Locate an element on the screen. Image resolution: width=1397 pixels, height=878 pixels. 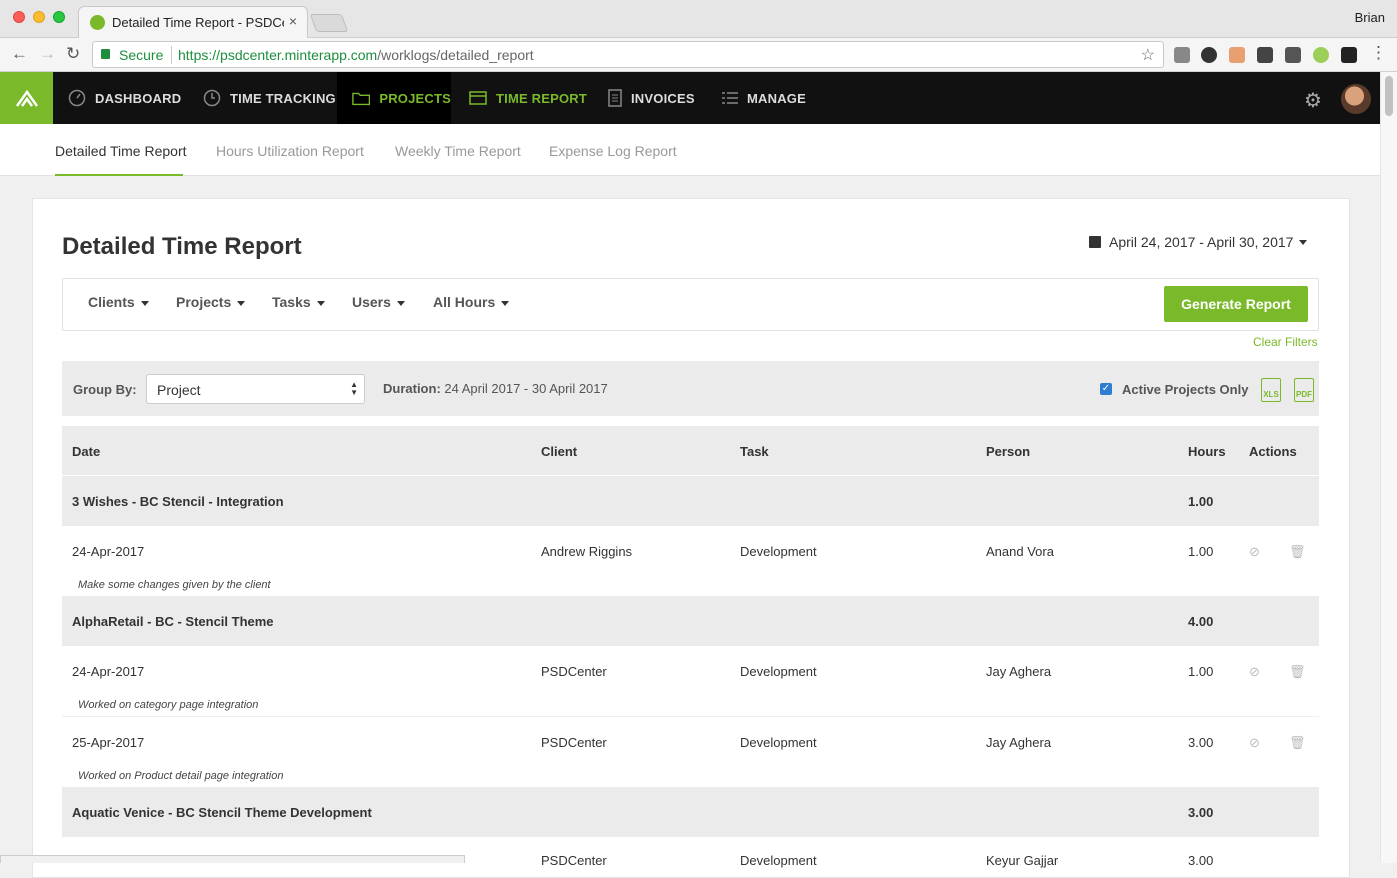
date-range-text: April 24, 2017 - April 30, 2017 is located at coordinates (1201, 242).